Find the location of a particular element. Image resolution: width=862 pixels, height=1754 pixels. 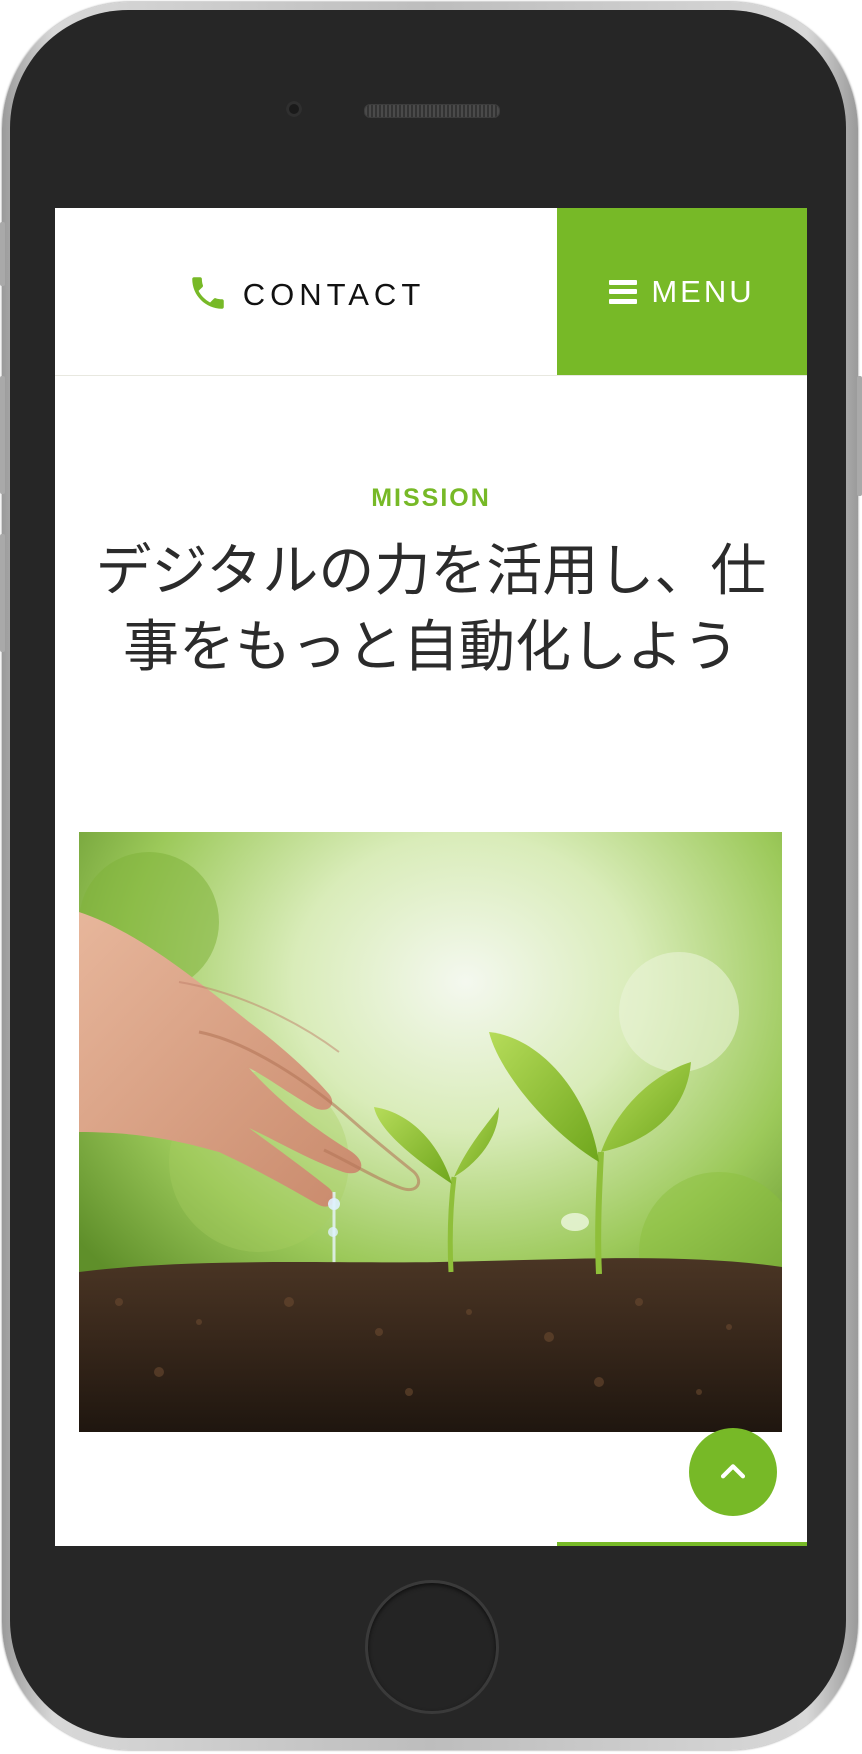

headline-line-2: 事をもっと自動化しよう is located at coordinates (431, 647).